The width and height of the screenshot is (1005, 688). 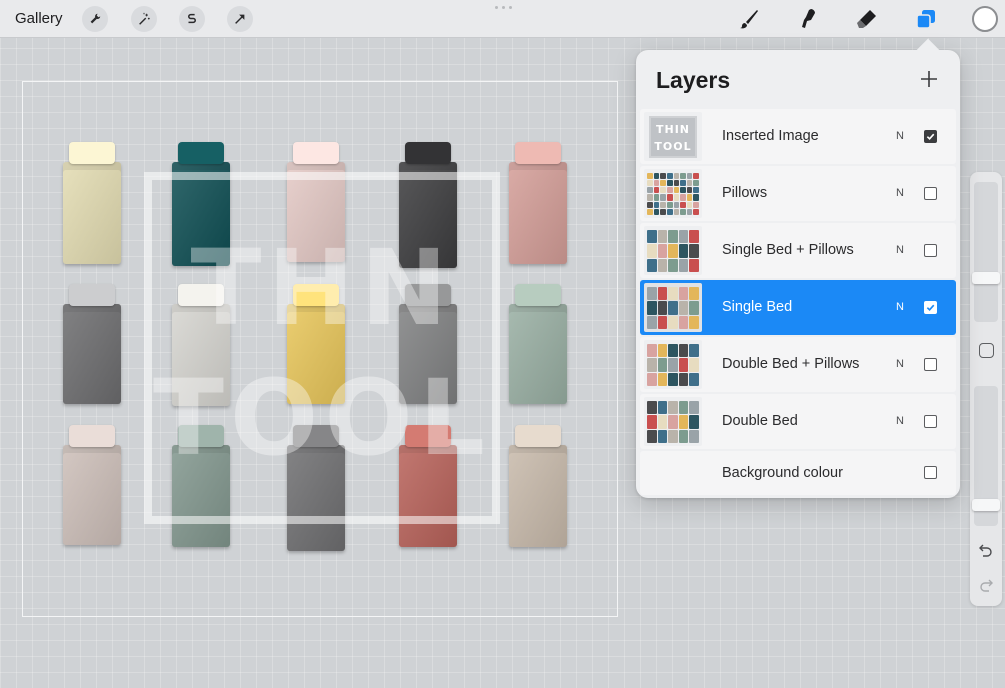 What do you see at coordinates (808, 19) in the screenshot?
I see `smudge-icon` at bounding box center [808, 19].